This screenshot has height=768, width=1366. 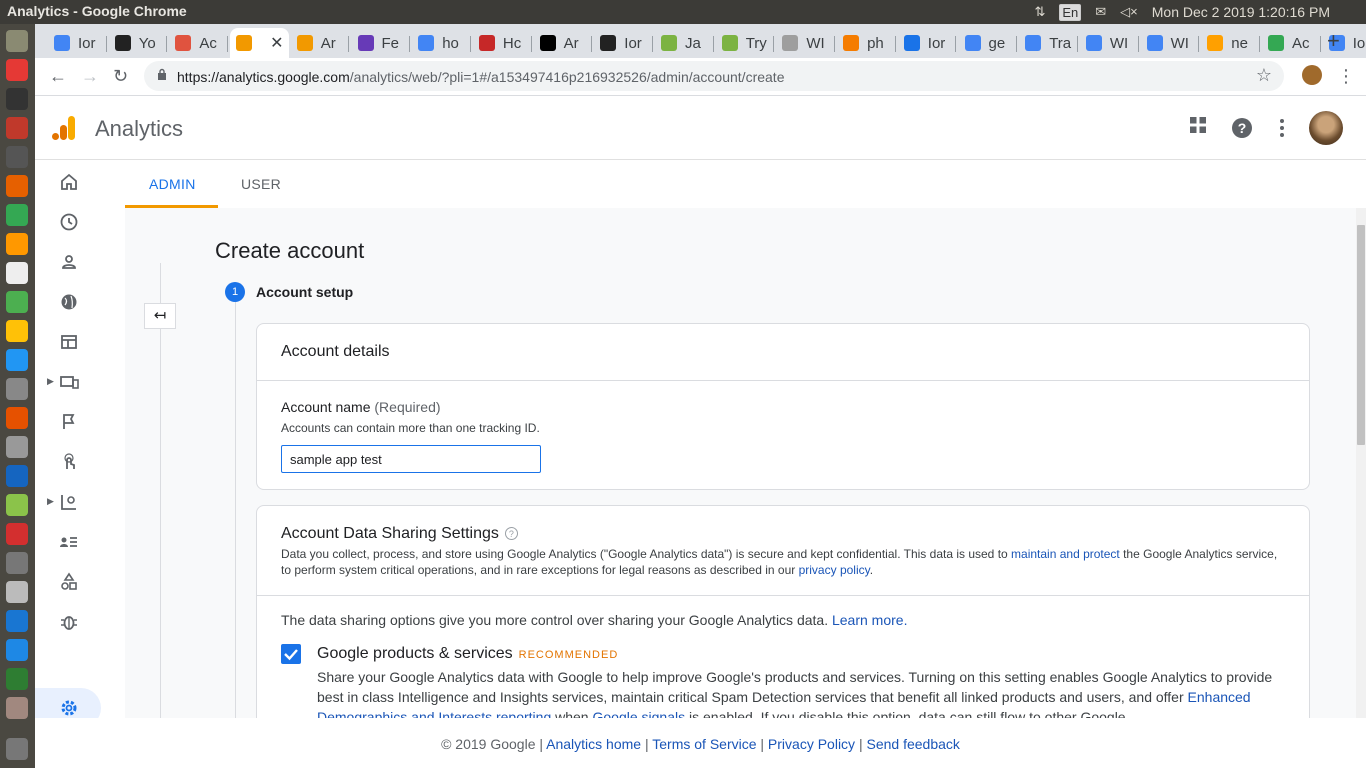 I want to click on tab-label: Tra, so click(x=1060, y=43).